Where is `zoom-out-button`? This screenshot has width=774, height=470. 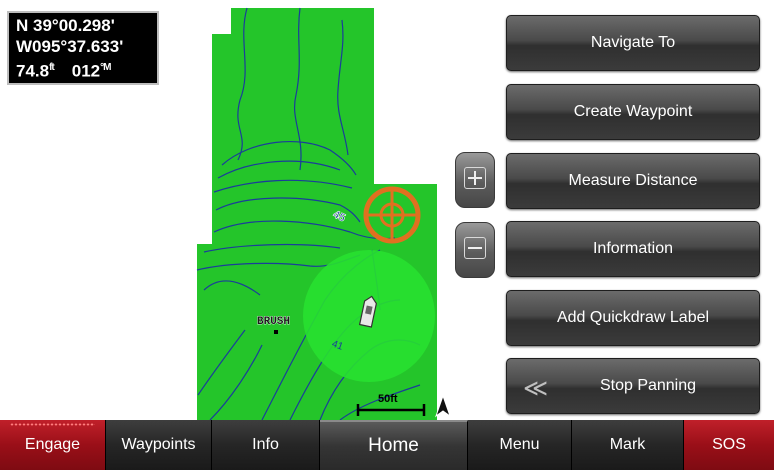 zoom-out-button is located at coordinates (475, 250).